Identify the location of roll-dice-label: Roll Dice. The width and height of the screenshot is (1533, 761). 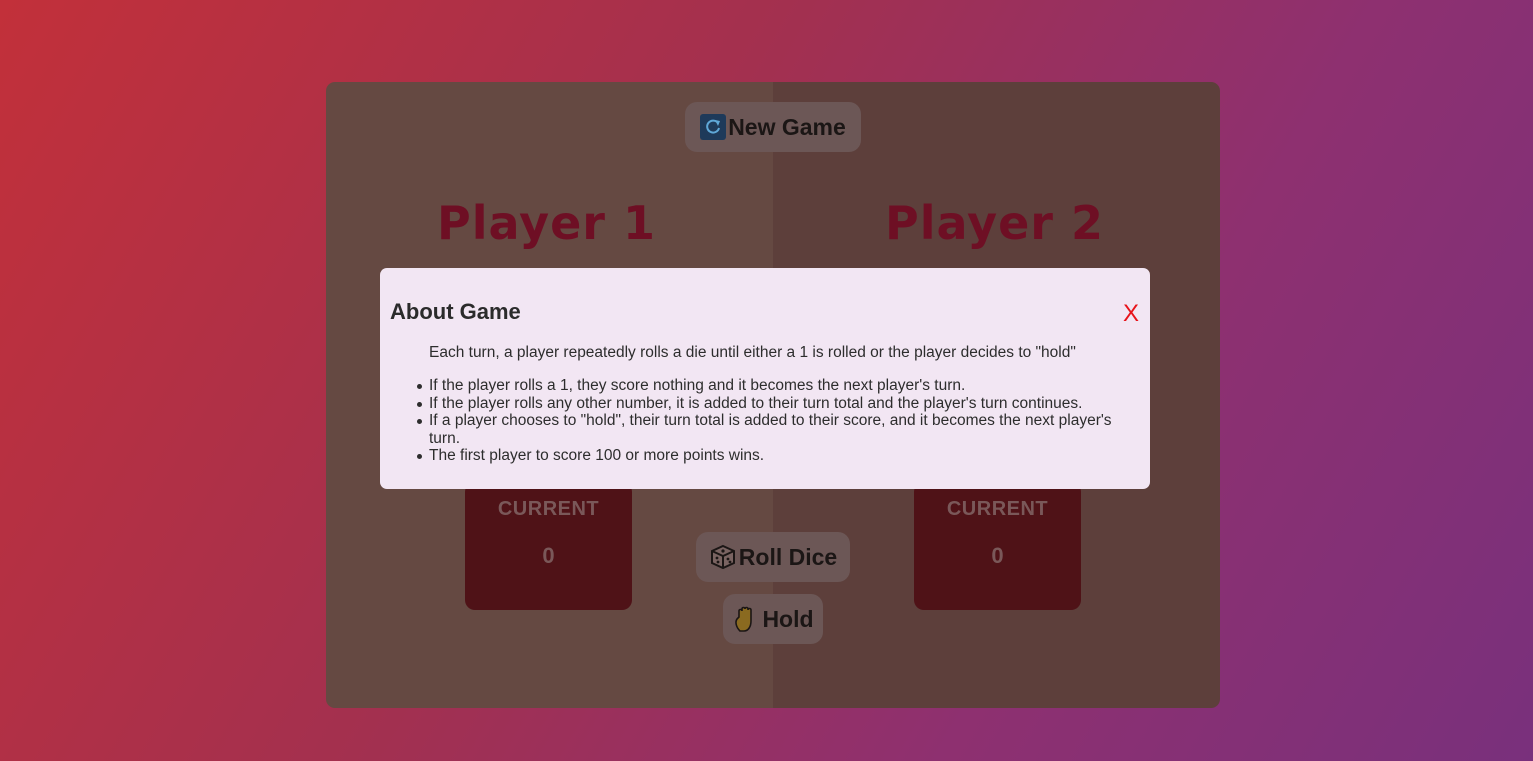
(788, 556).